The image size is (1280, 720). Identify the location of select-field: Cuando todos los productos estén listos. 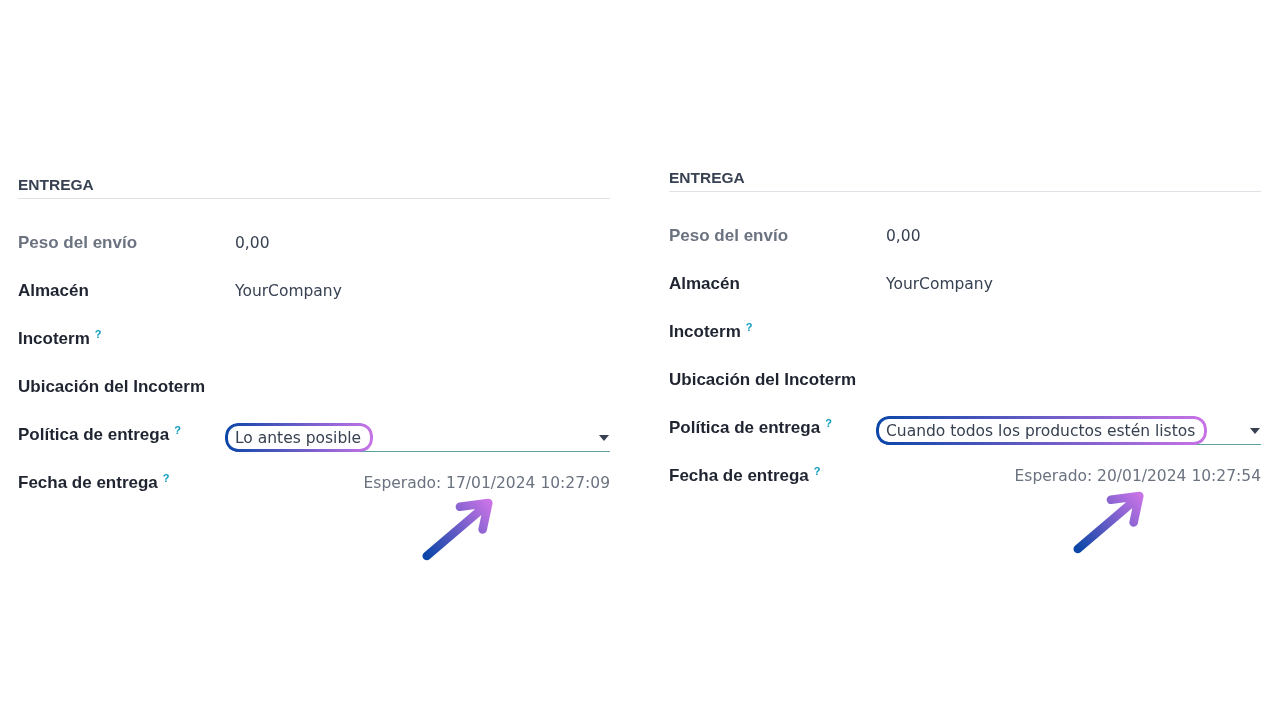
(1073, 432).